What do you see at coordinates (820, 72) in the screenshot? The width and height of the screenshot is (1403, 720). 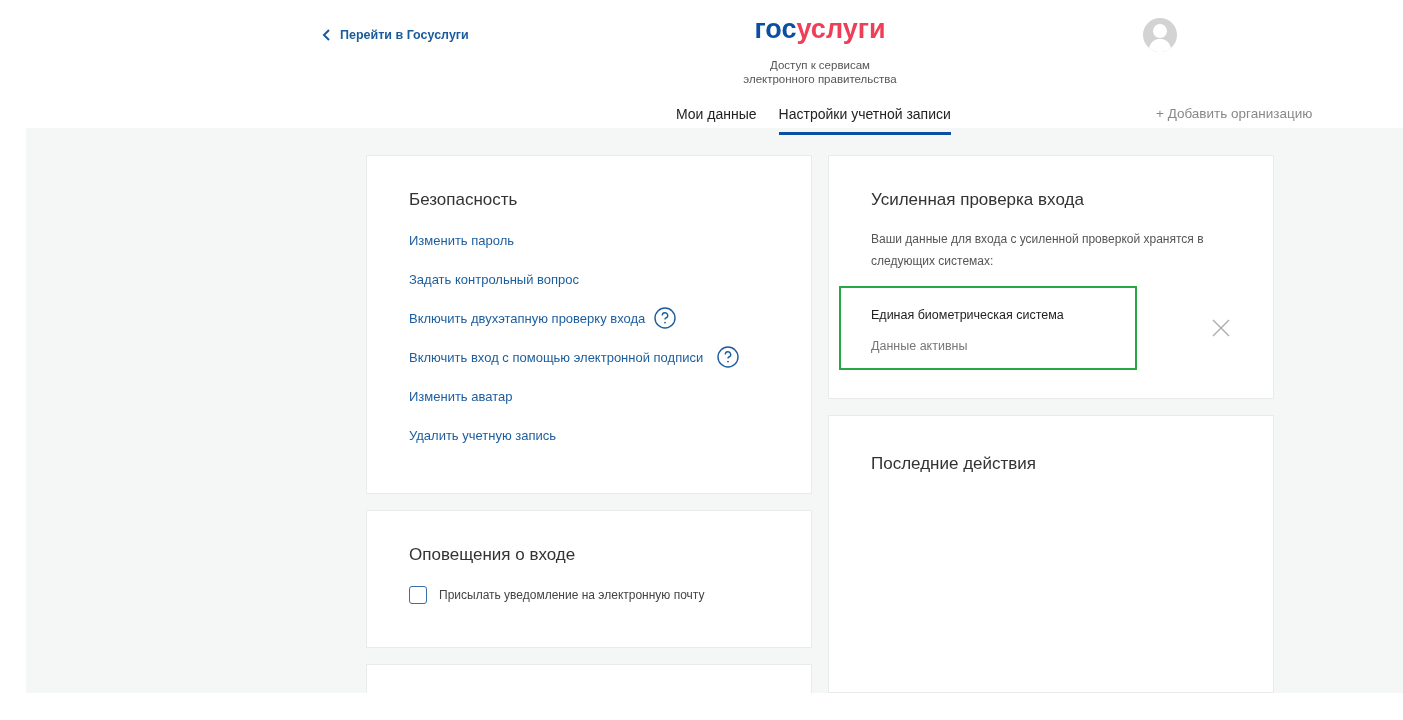 I see `tagline: Доступ к сервисам электронного правительства` at bounding box center [820, 72].